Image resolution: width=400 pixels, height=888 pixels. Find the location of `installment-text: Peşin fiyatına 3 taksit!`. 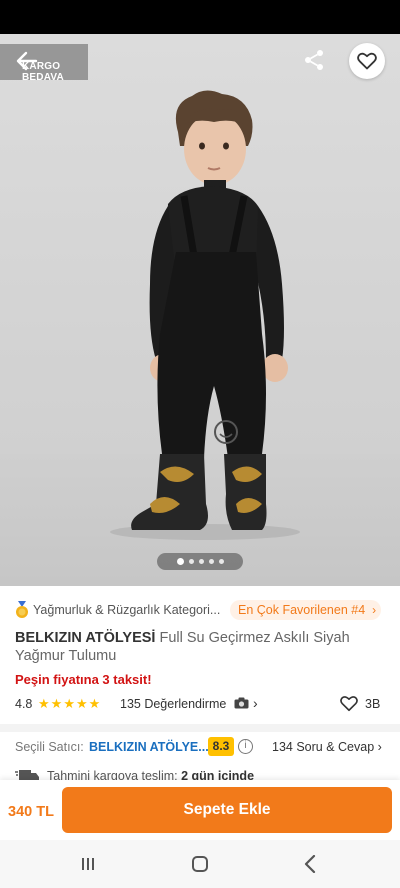

installment-text: Peşin fiyatına 3 taksit! is located at coordinates (83, 679).